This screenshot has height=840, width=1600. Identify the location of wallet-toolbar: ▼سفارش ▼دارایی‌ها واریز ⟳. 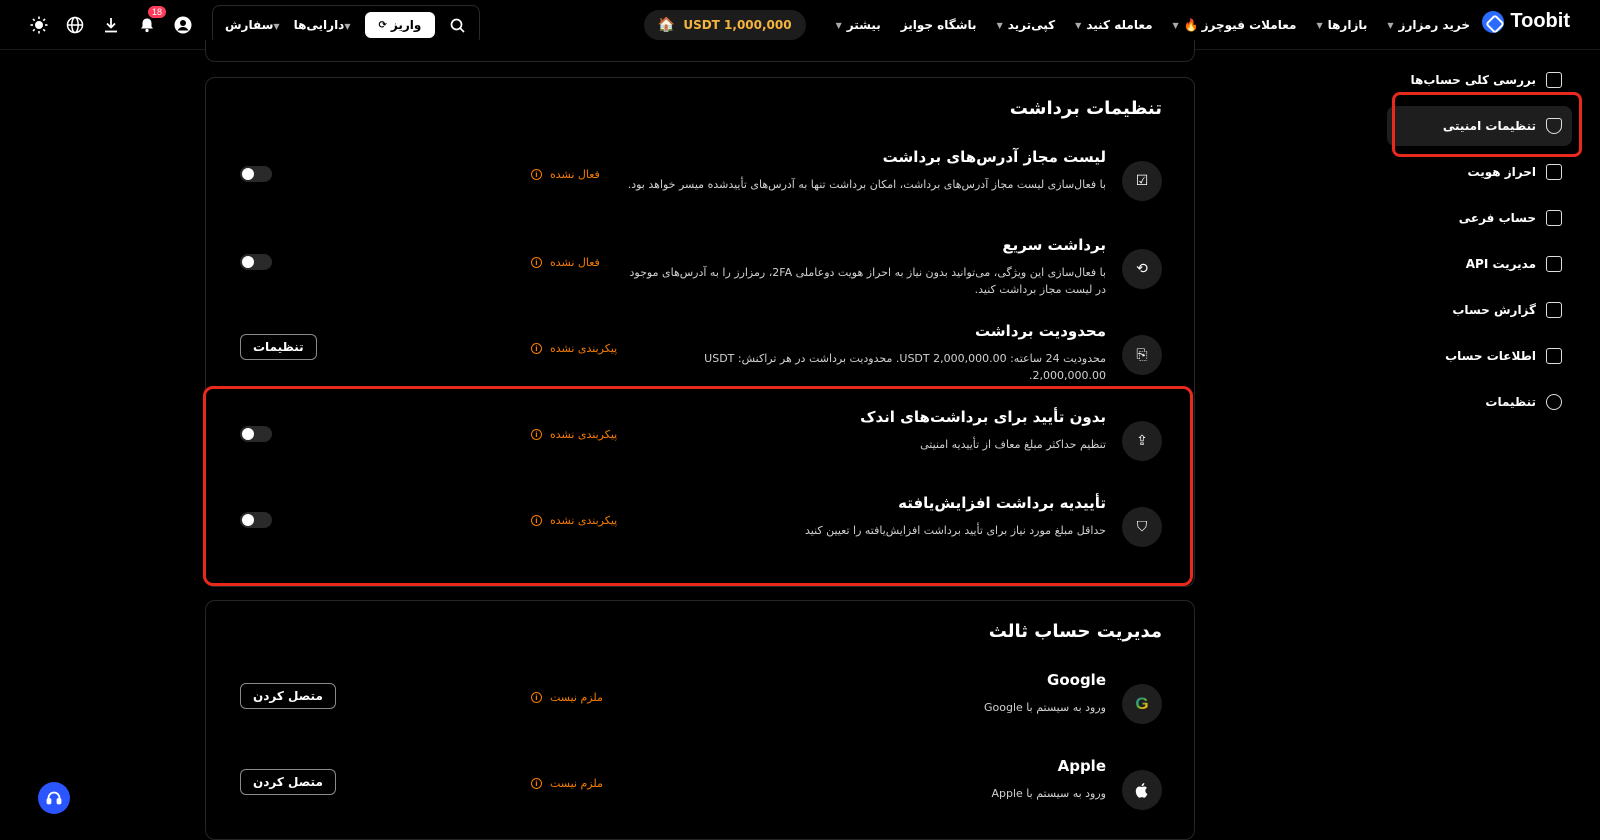
(346, 25).